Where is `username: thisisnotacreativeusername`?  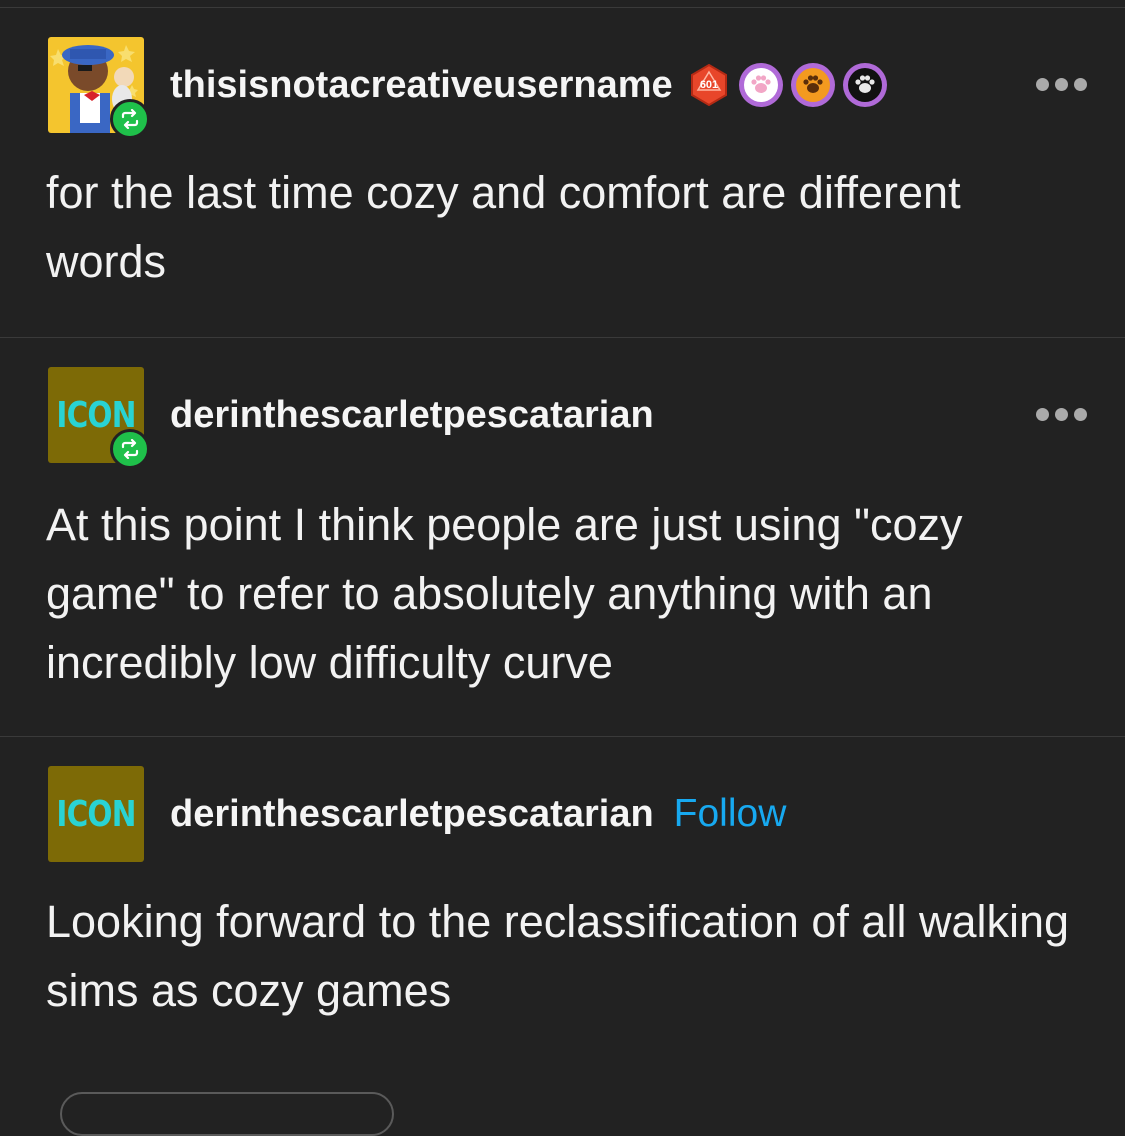
username: thisisnotacreativeusername is located at coordinates (421, 85).